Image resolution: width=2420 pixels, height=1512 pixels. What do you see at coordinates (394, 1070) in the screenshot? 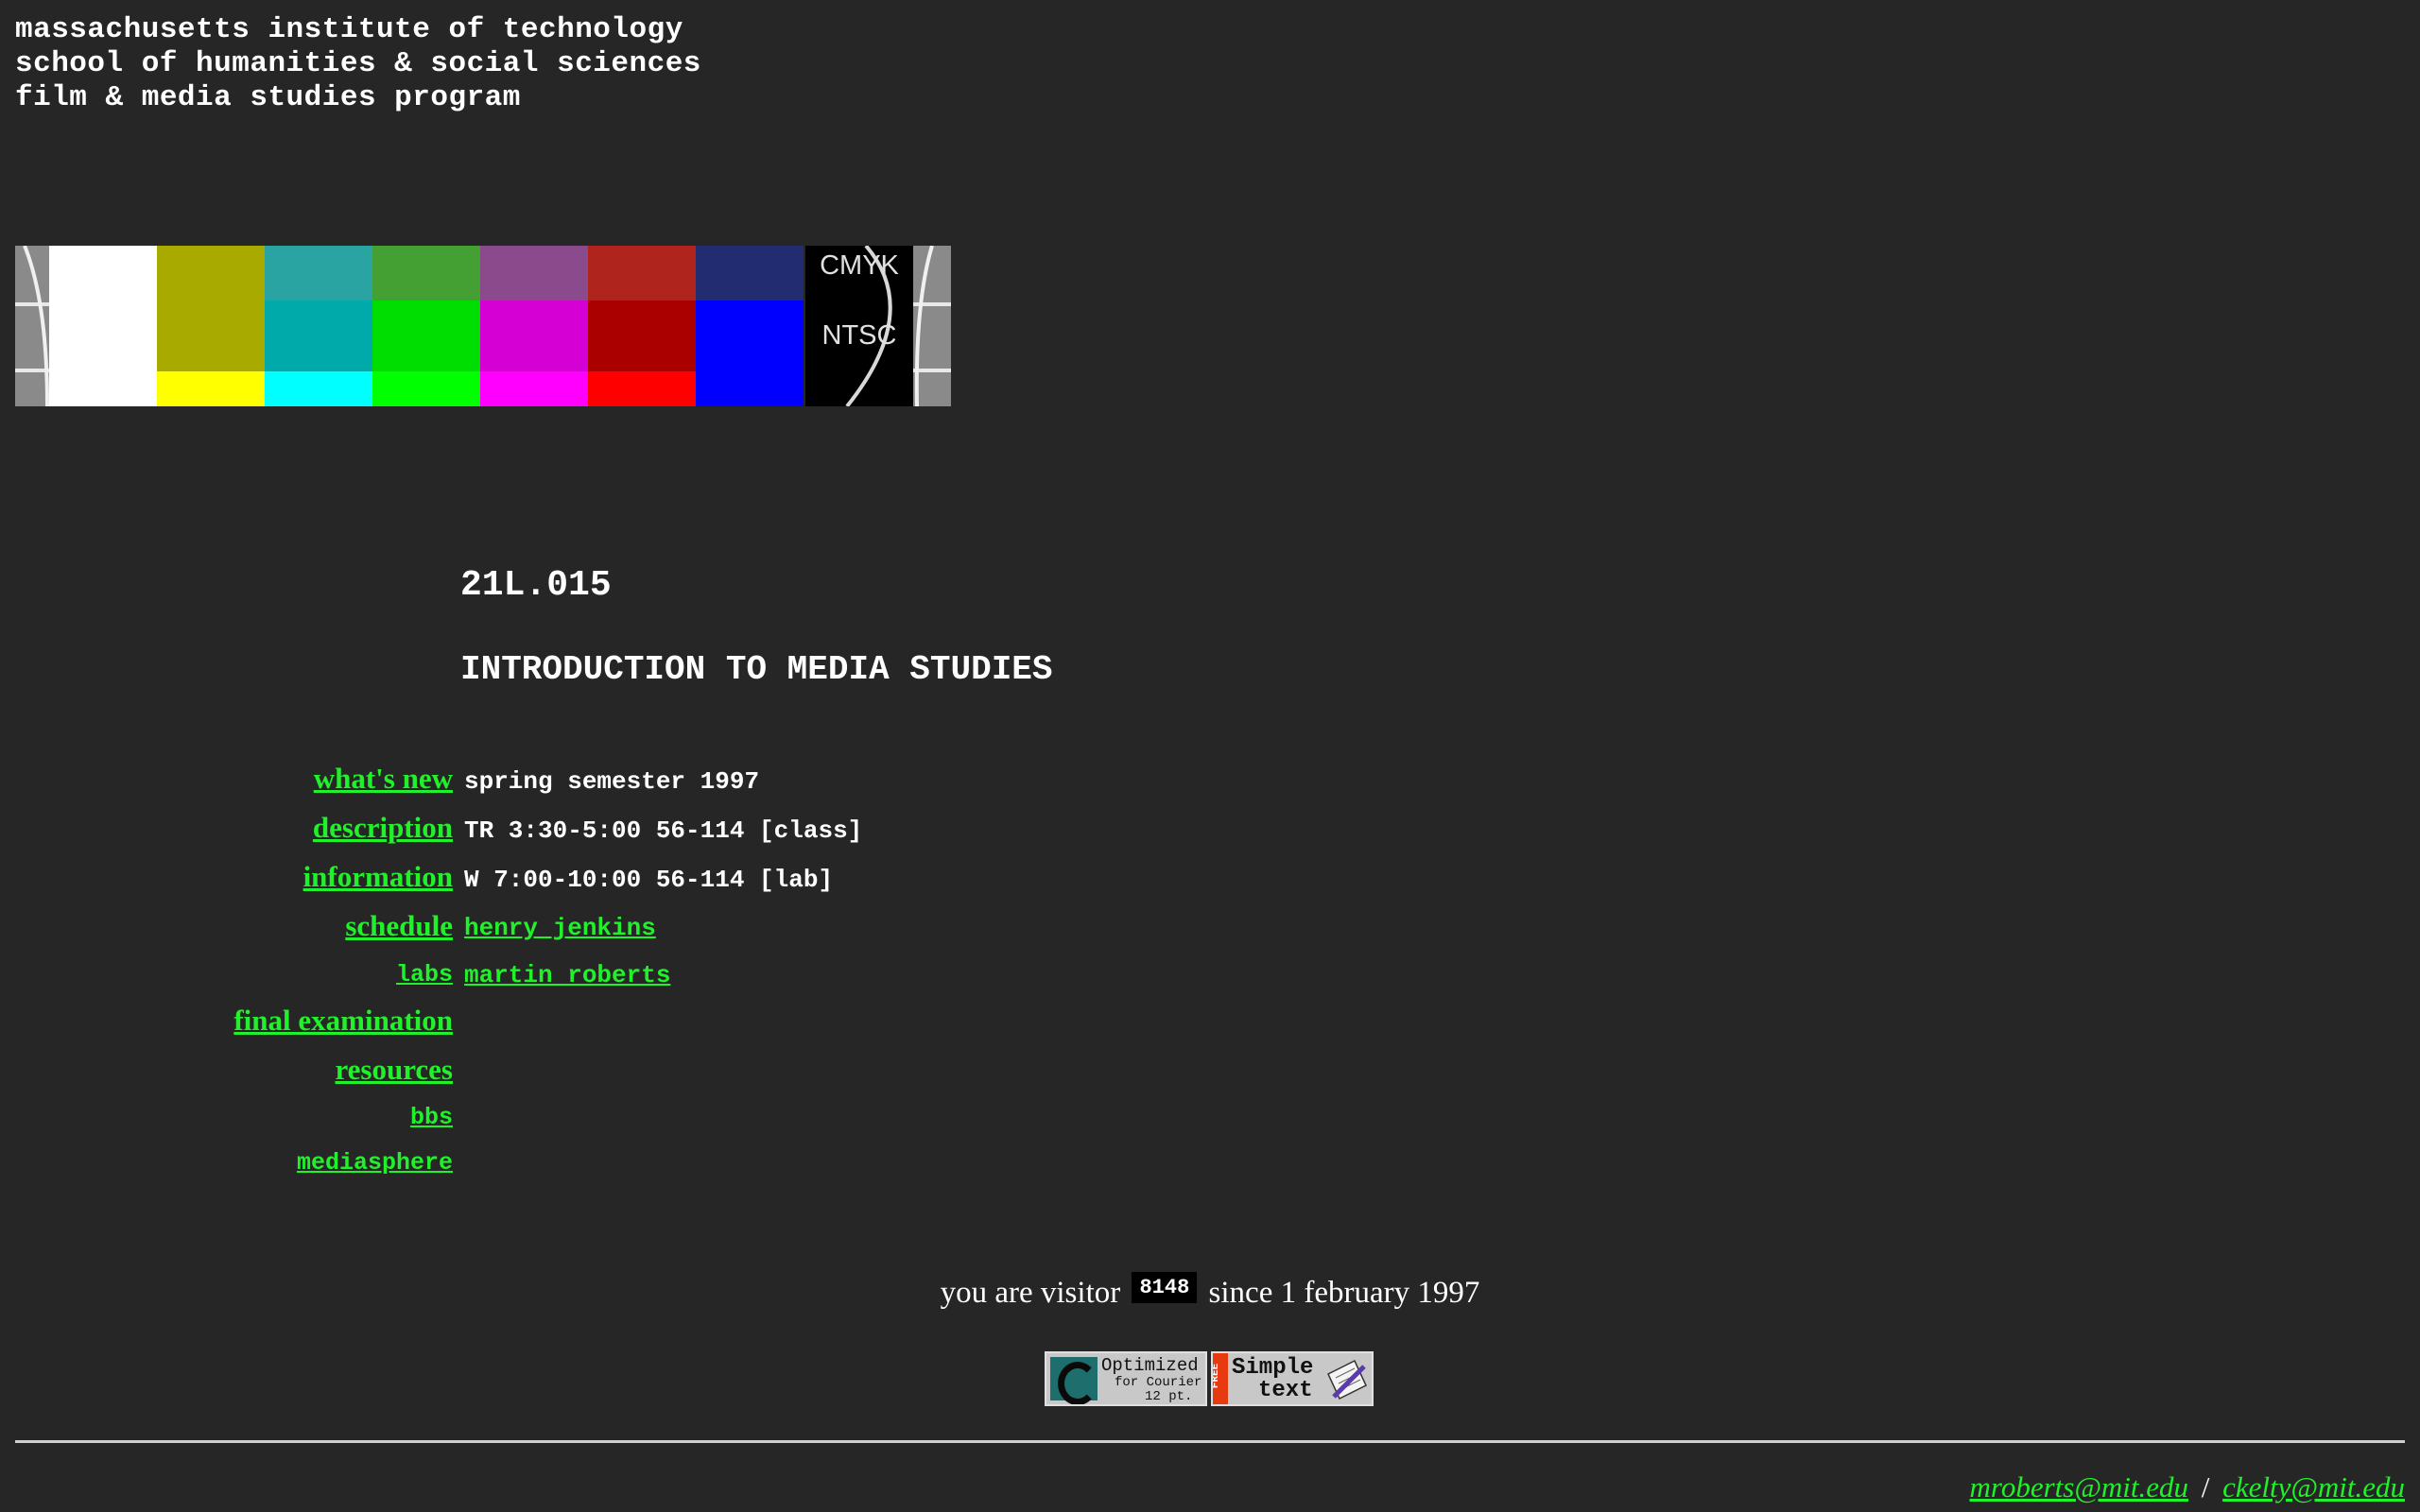
I see `nav-resources: resources` at bounding box center [394, 1070].